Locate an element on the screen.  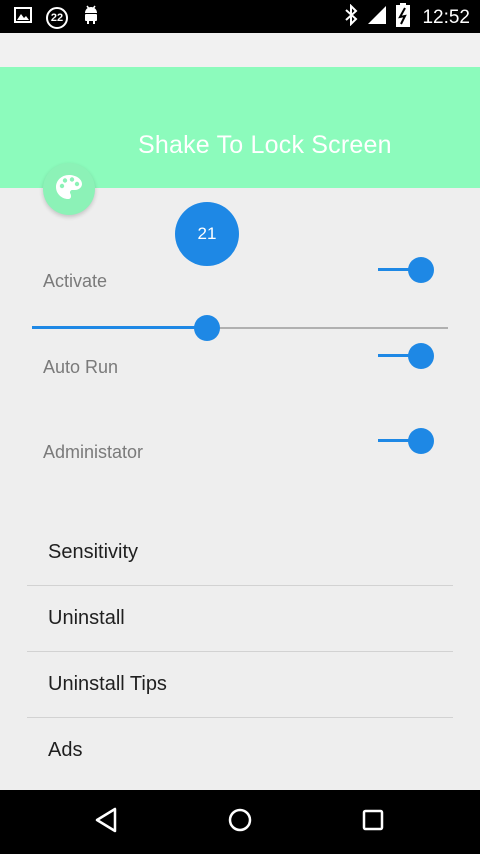
home-icon is located at coordinates (240, 822).